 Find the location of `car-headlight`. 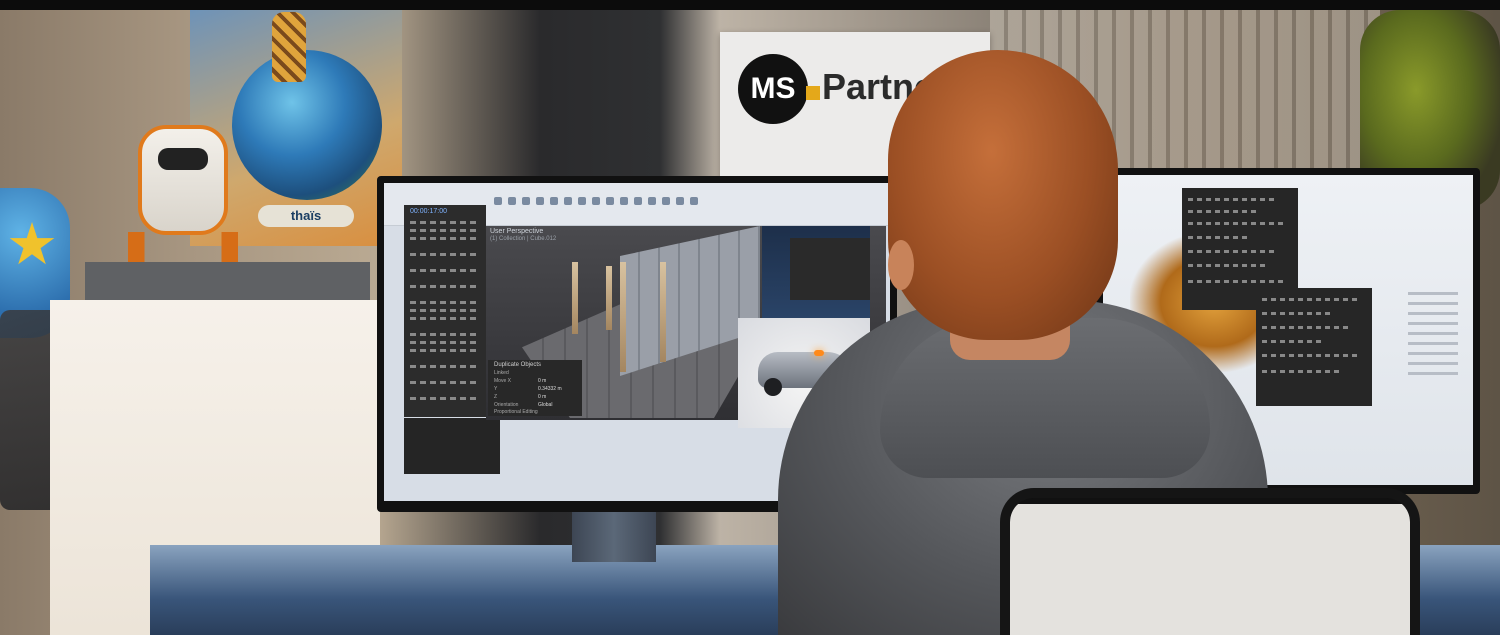

car-headlight is located at coordinates (819, 353).